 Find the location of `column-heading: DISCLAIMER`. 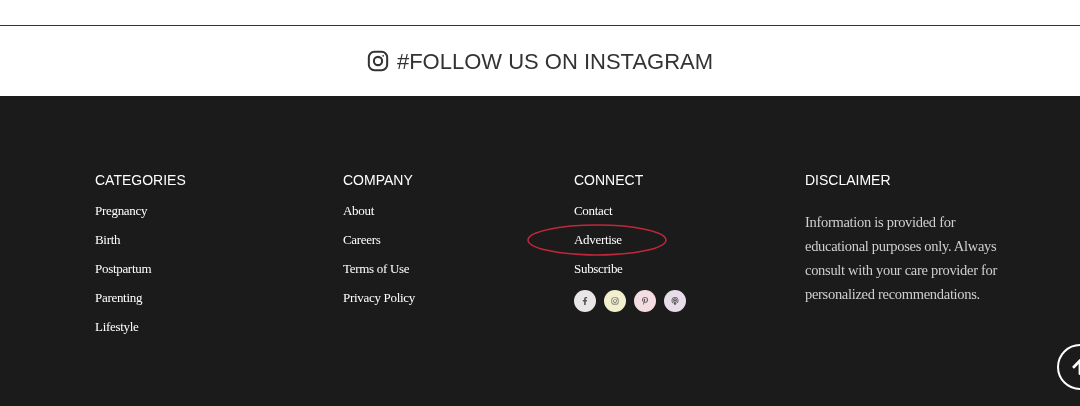

column-heading: DISCLAIMER is located at coordinates (848, 180).